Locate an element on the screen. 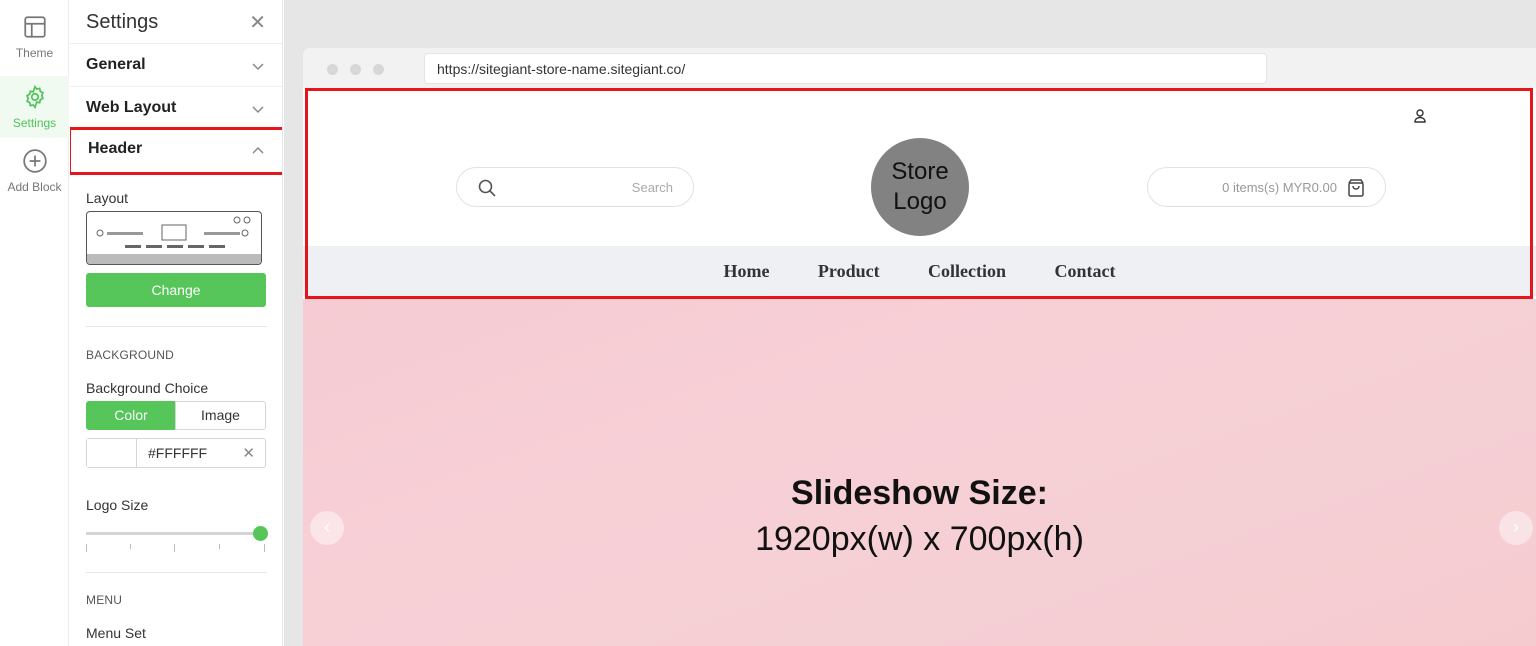 The image size is (1536, 646). logo-size-label: Logo Size is located at coordinates (117, 505).